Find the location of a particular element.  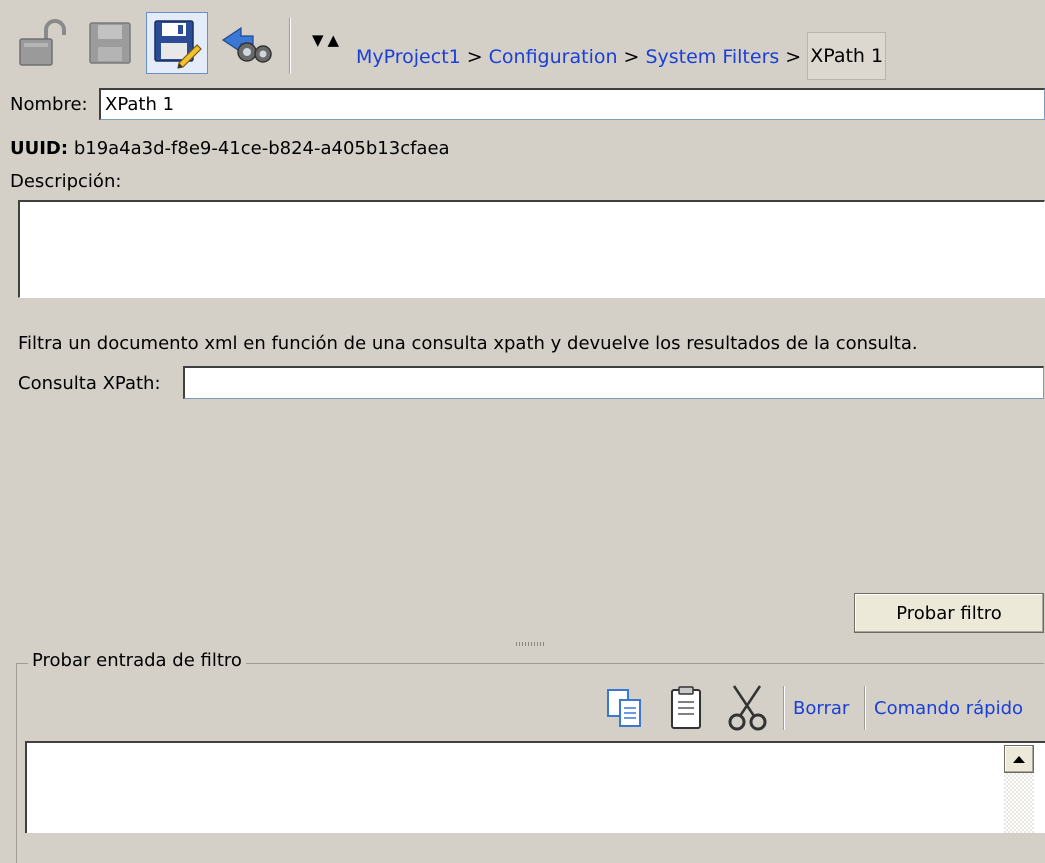

save-disabled-icon is located at coordinates (110, 43).